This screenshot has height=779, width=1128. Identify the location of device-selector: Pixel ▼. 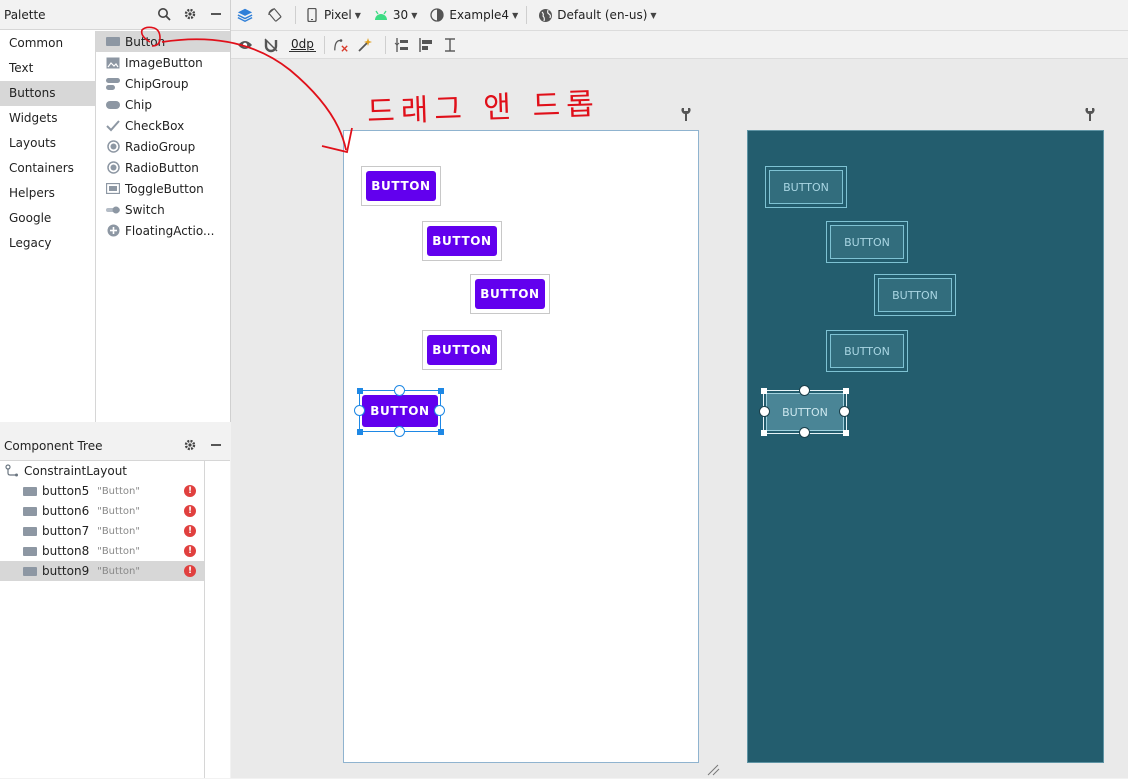
(332, 15).